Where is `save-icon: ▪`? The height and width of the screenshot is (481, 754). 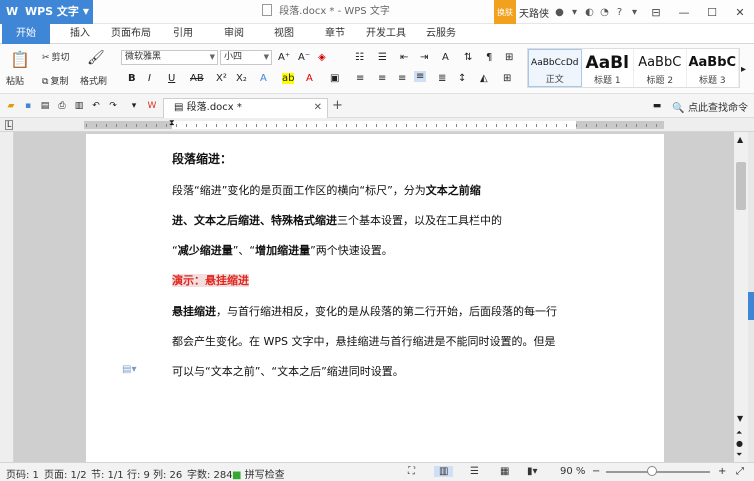
save-icon: ▪ is located at coordinates (28, 106).